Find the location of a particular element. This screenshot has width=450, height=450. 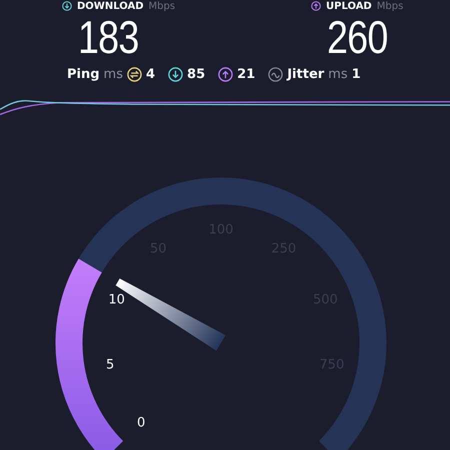

idle-ping-icon is located at coordinates (134, 74).